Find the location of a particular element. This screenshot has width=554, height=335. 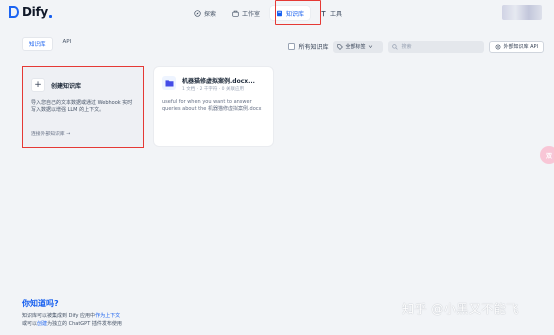

all-kb-checkbox is located at coordinates (292, 46).